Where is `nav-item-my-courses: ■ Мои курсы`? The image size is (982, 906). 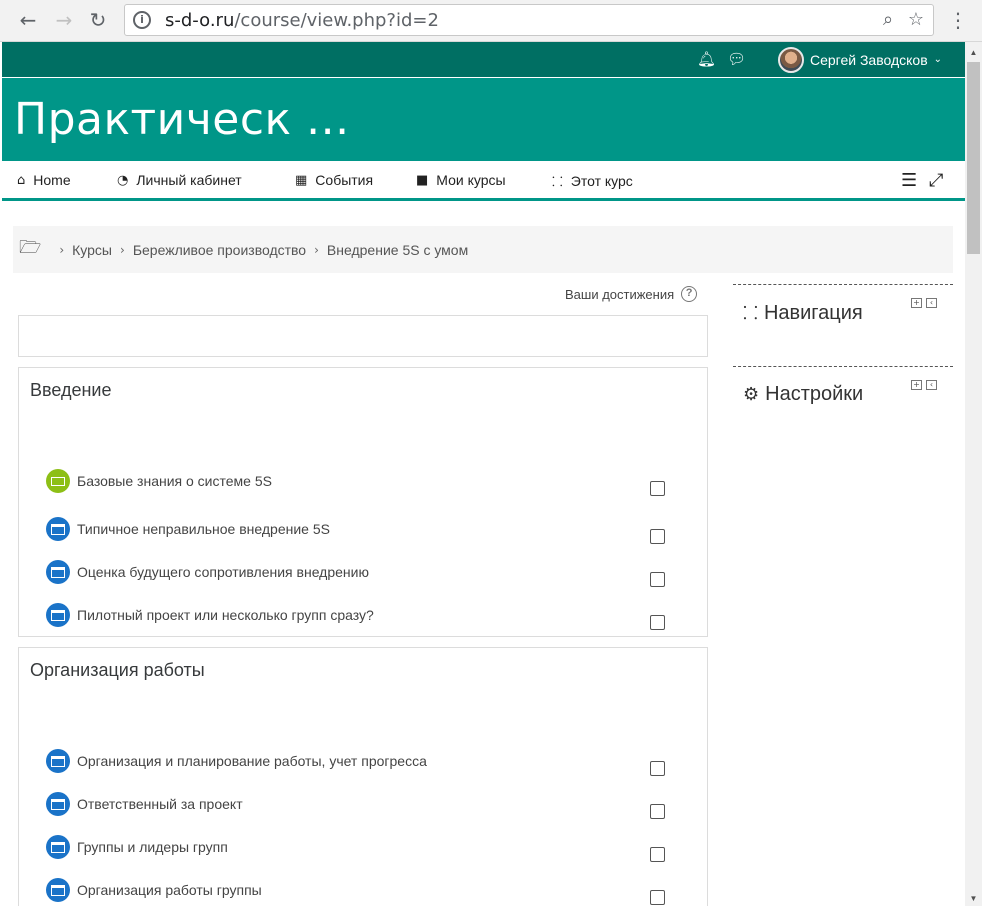 nav-item-my-courses: ■ Мои курсы is located at coordinates (461, 180).